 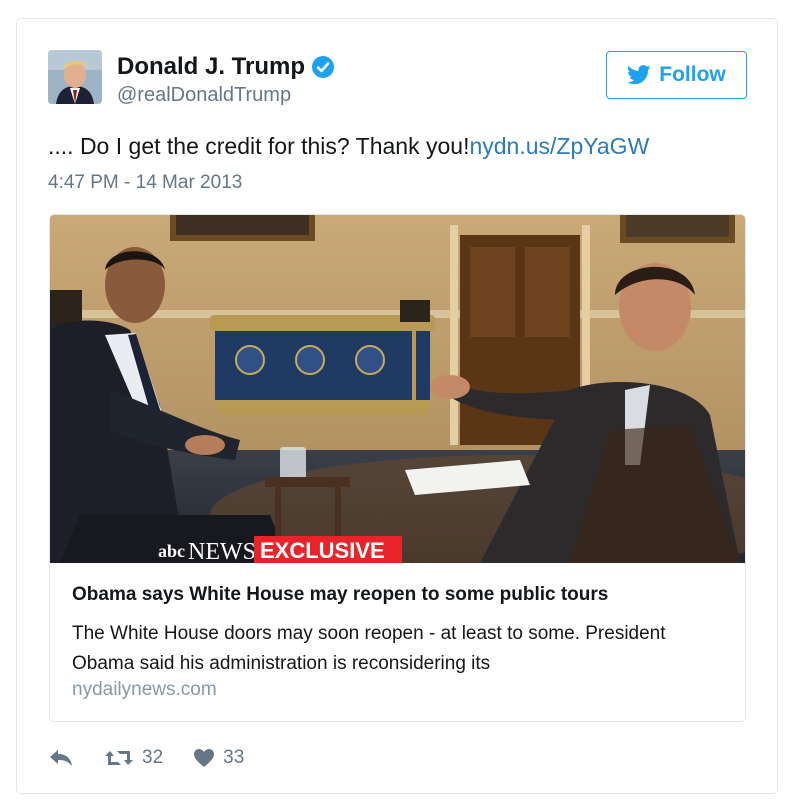 I want to click on like-button: 33, so click(x=218, y=758).